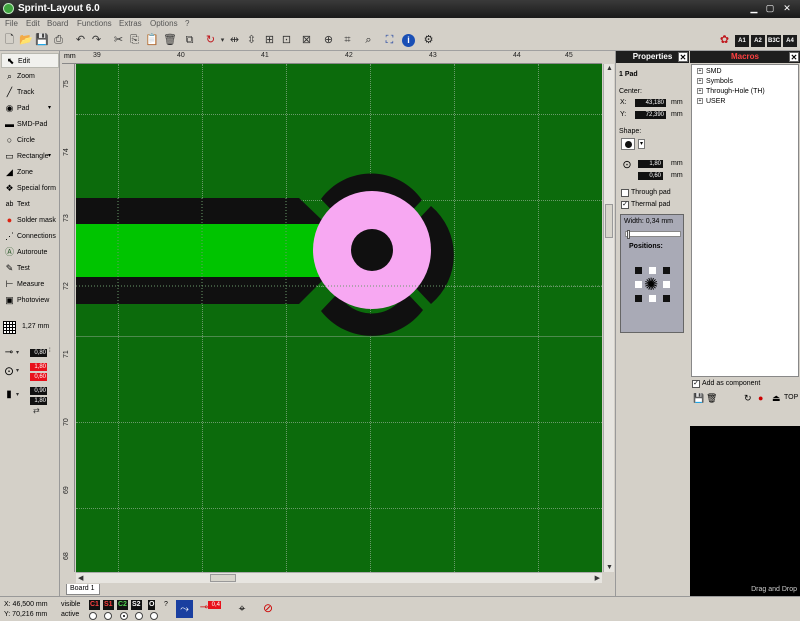  I want to click on scroll-left-icon: ◀, so click(80, 578).